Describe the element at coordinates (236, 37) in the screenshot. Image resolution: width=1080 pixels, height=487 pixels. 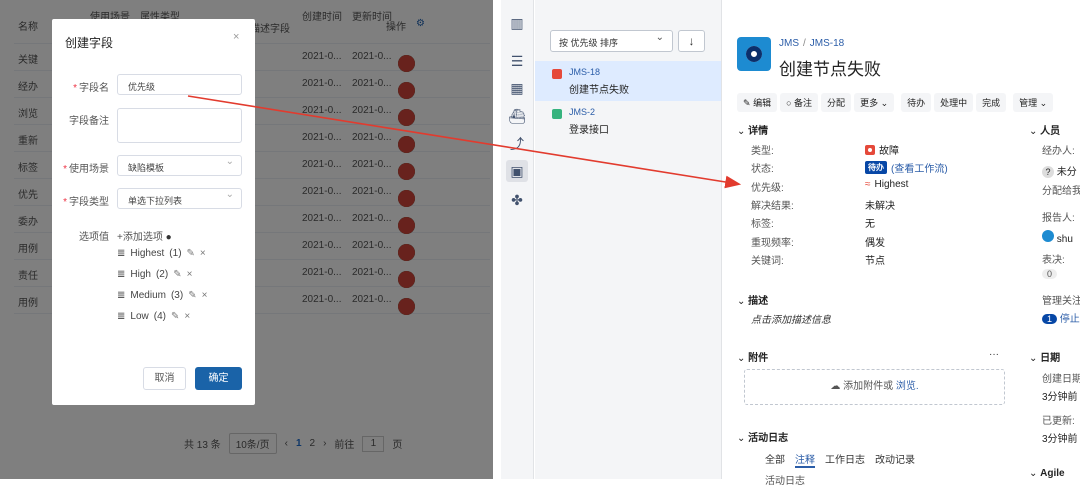
I see `close-icon: ×` at that location.